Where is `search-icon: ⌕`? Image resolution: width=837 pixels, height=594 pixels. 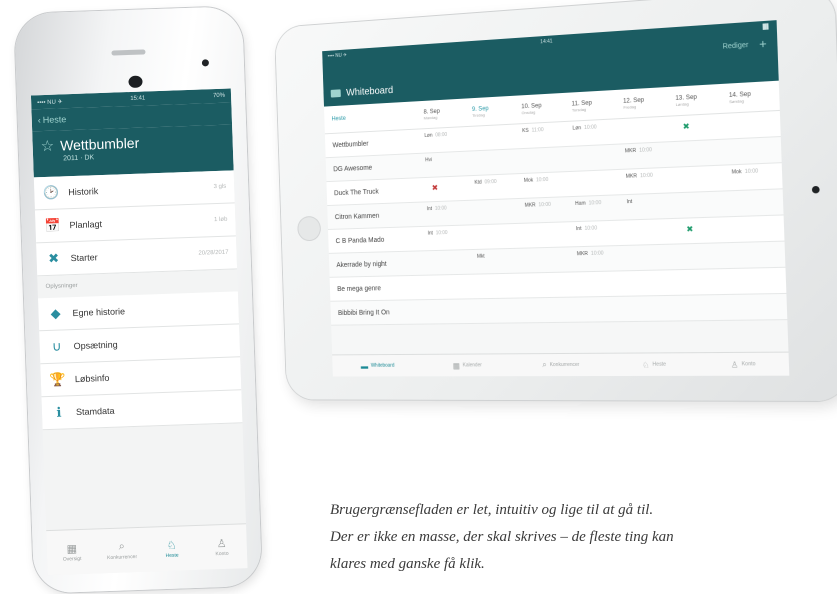 search-icon: ⌕ is located at coordinates (544, 365).